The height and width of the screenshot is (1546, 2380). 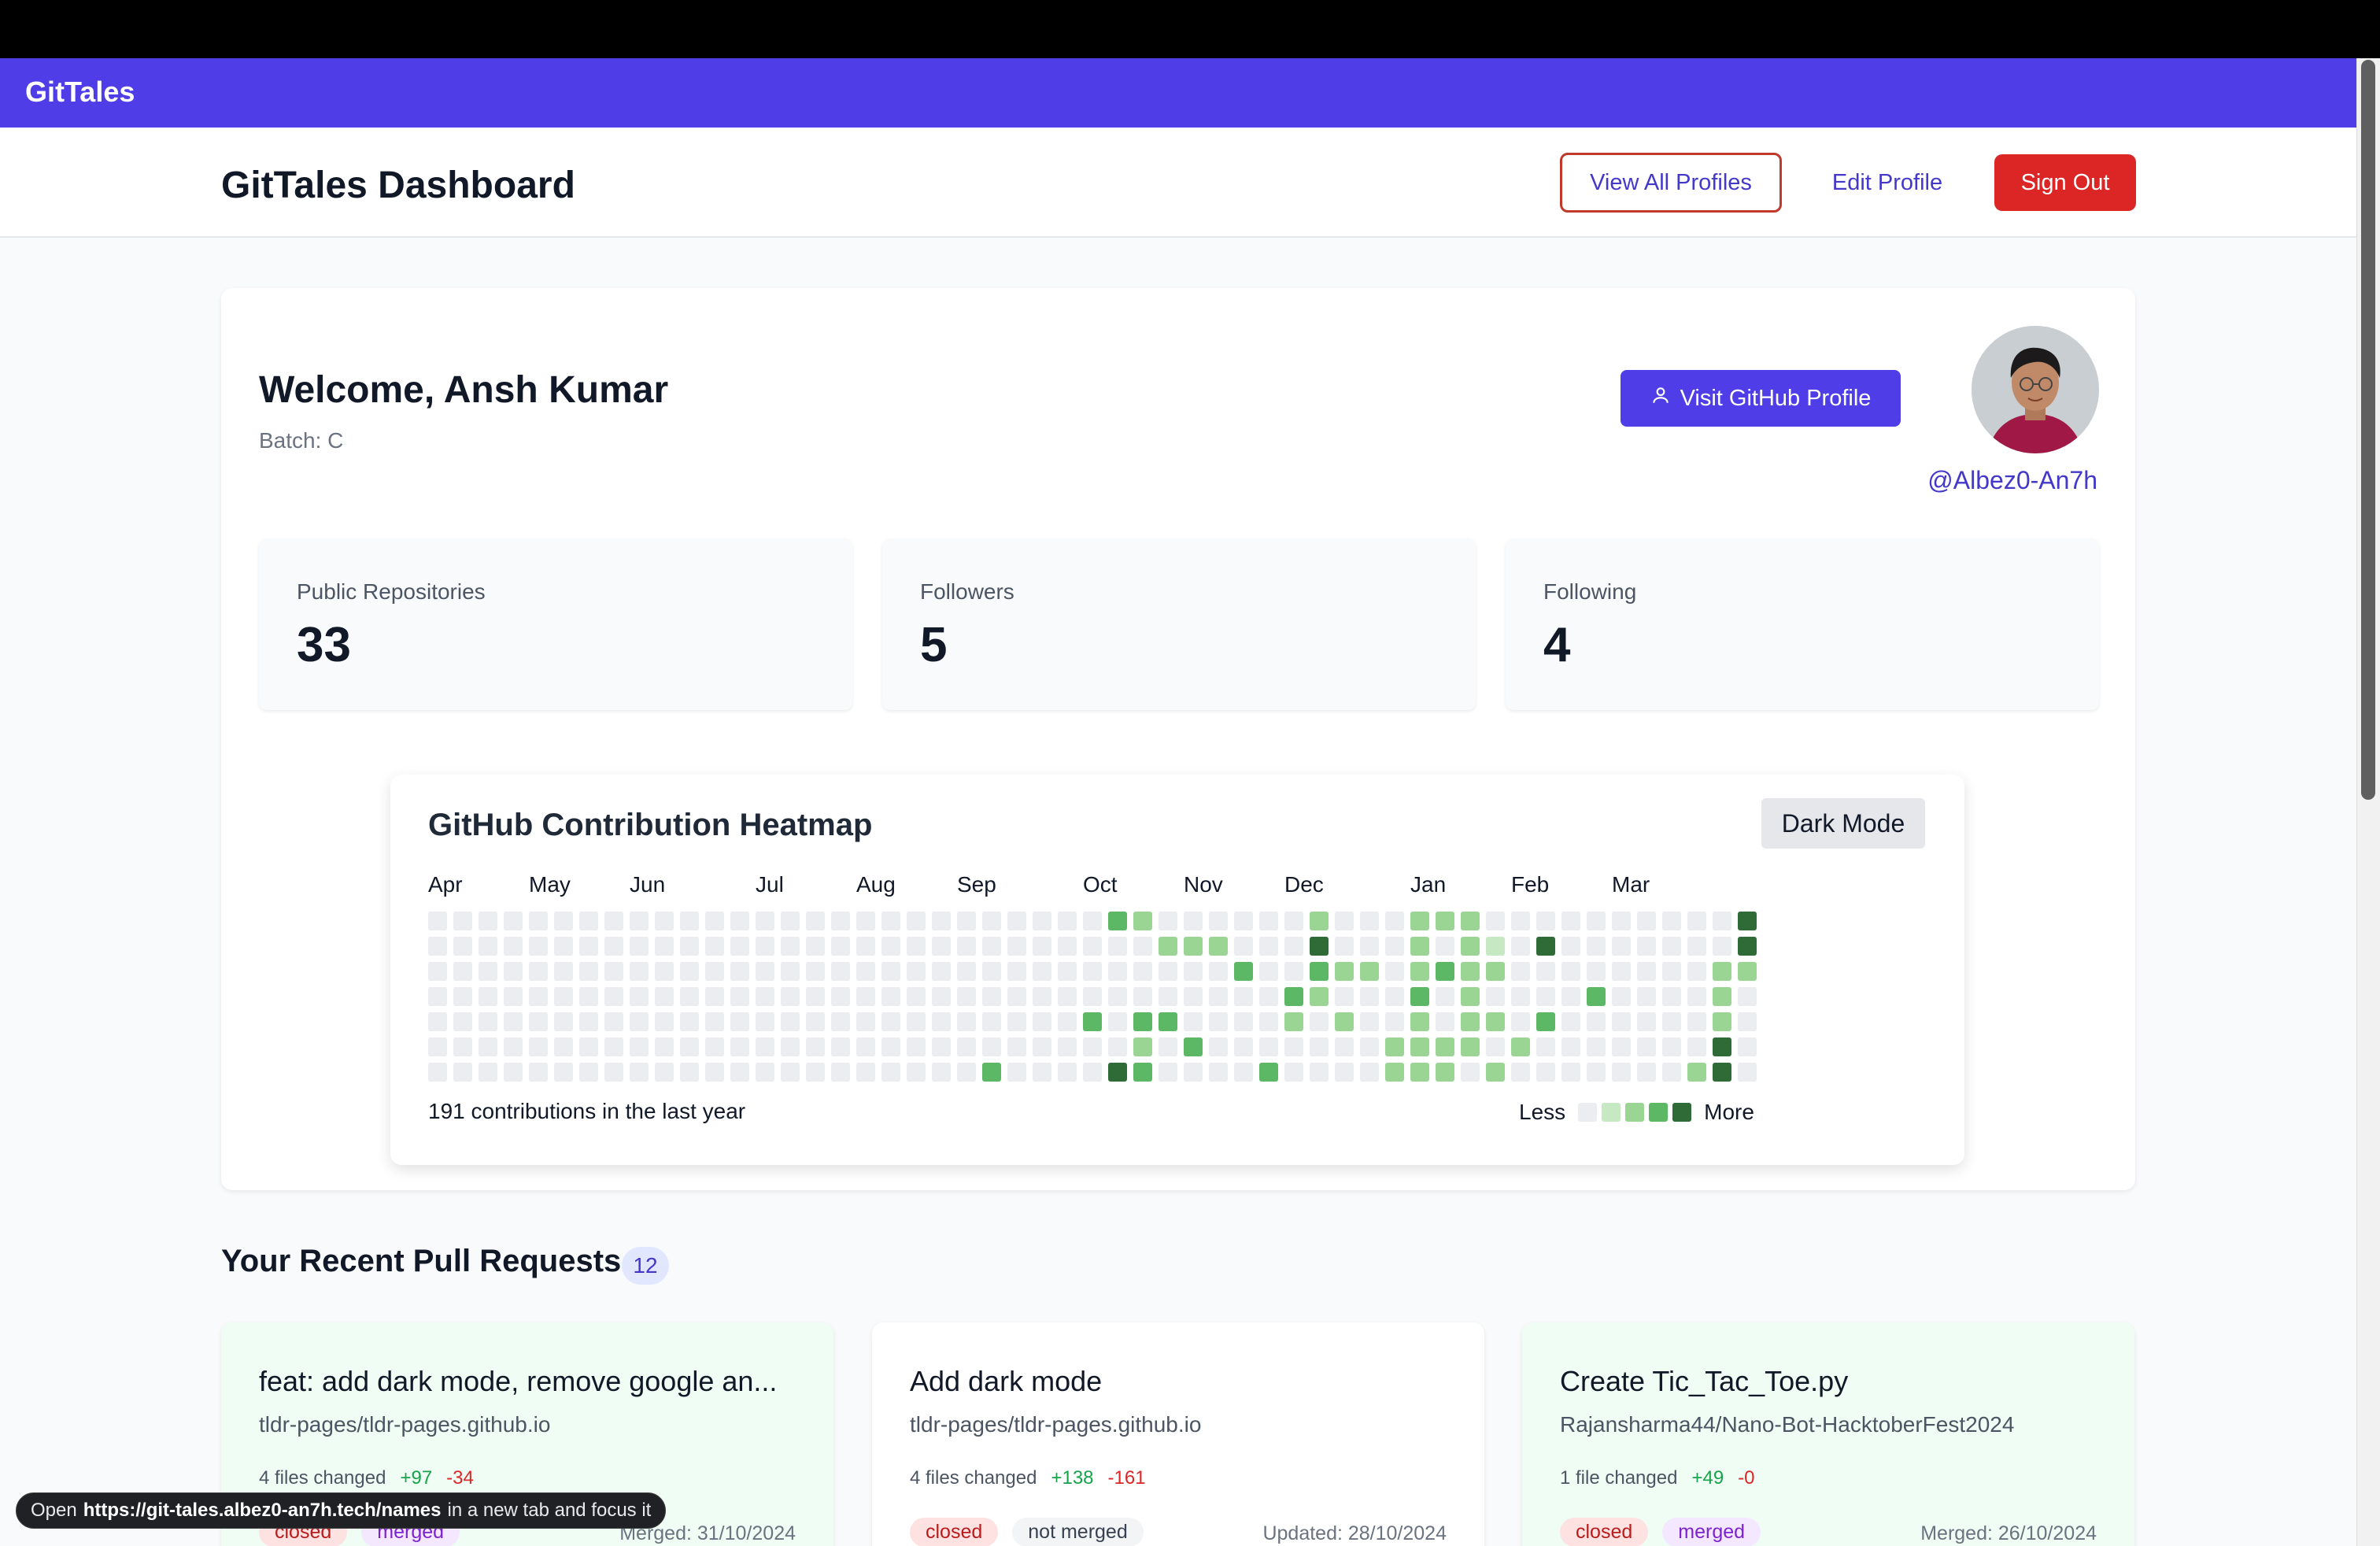 What do you see at coordinates (80, 93) in the screenshot?
I see `brand-logo: GitTales` at bounding box center [80, 93].